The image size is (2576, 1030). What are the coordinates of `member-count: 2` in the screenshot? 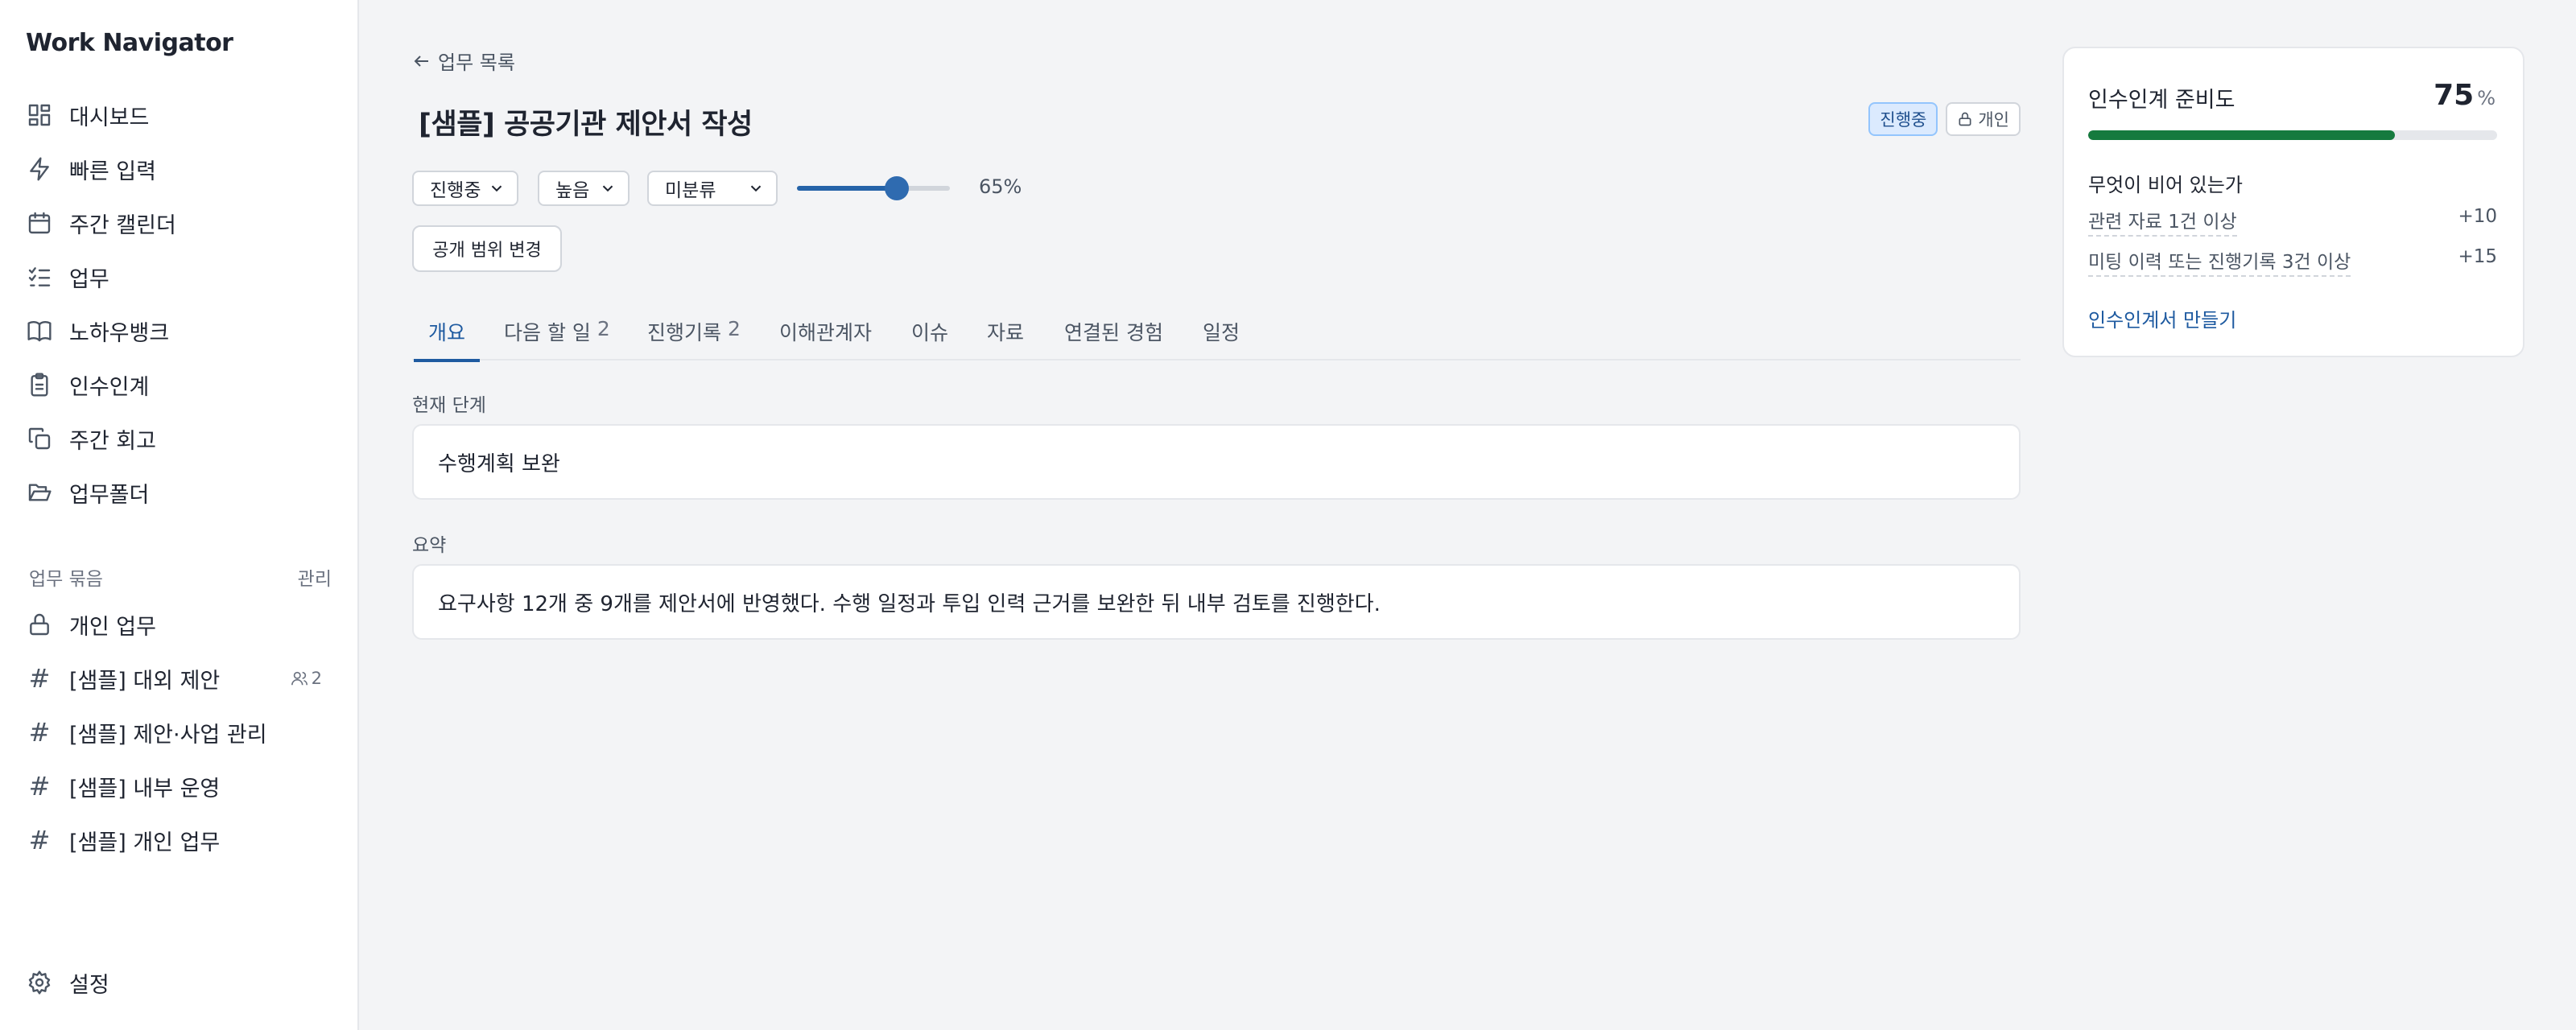 It's located at (306, 678).